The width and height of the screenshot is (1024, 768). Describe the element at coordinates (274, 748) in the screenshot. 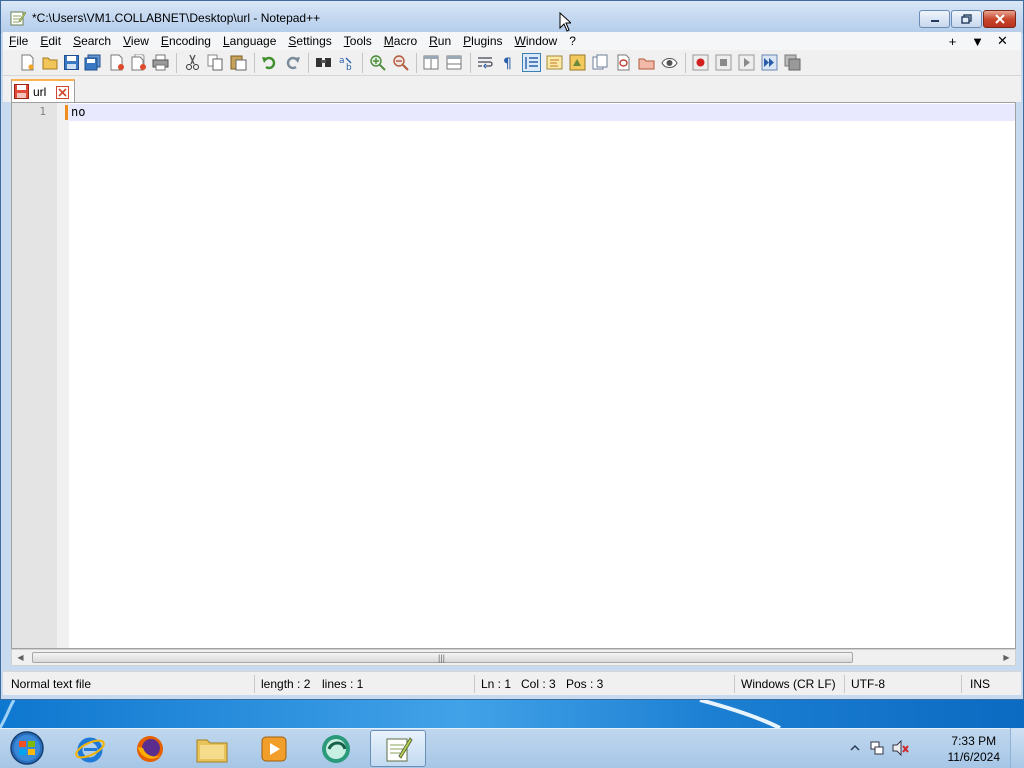

I see `taskbar-media-player` at that location.